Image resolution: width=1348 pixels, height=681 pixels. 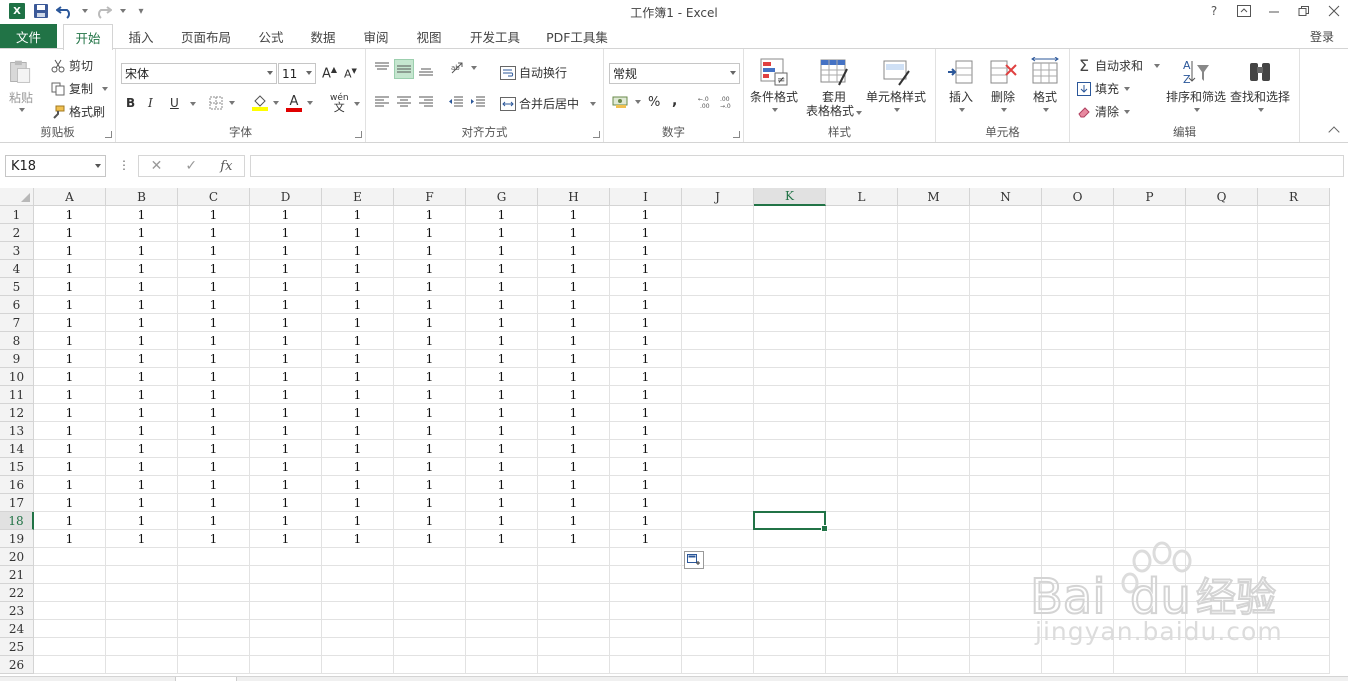 I want to click on minimize-icon, so click(x=1274, y=11).